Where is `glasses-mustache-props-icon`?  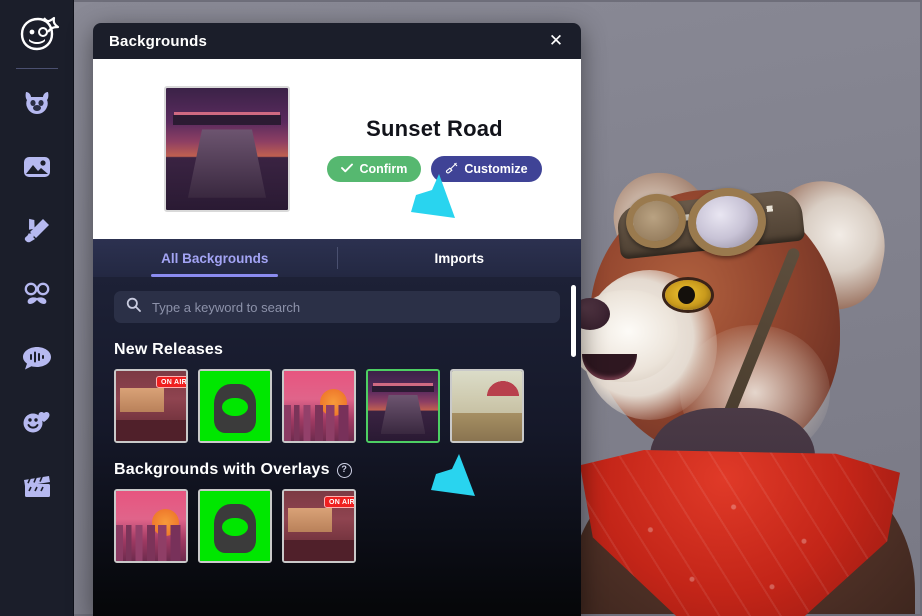
glasses-mustache-props-icon is located at coordinates (37, 294).